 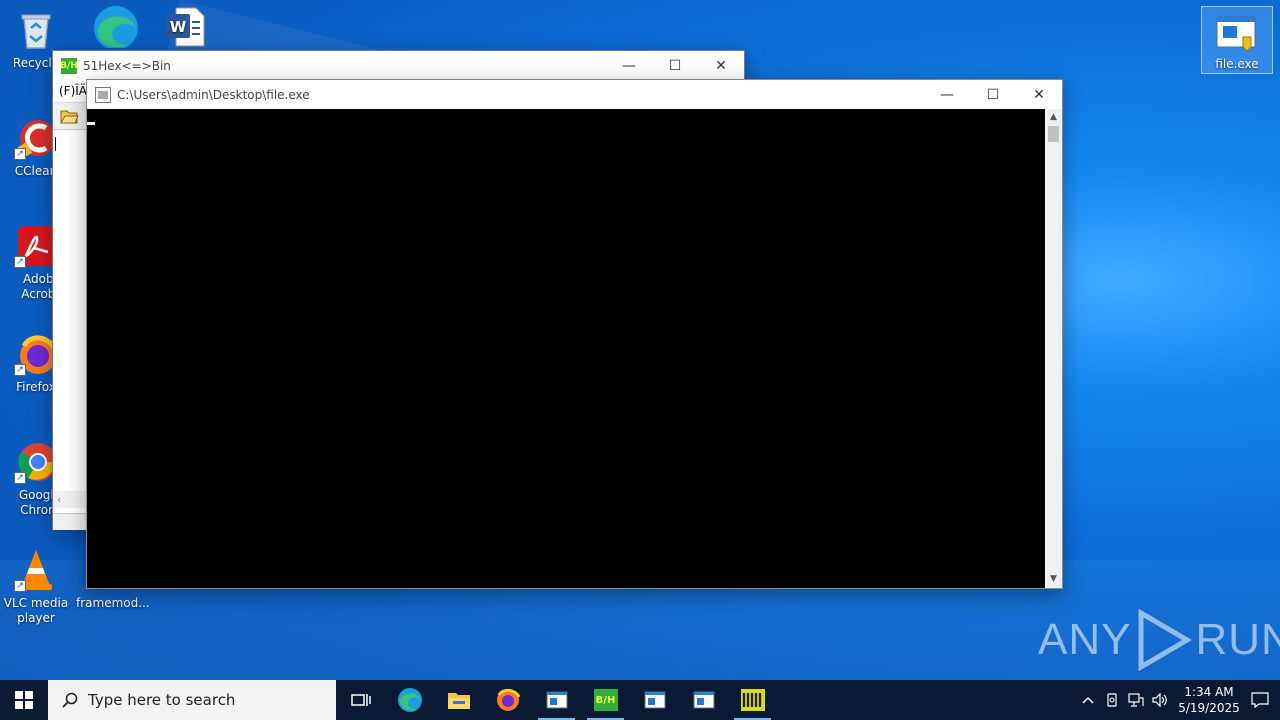 What do you see at coordinates (1260, 700) in the screenshot?
I see `notification-icon` at bounding box center [1260, 700].